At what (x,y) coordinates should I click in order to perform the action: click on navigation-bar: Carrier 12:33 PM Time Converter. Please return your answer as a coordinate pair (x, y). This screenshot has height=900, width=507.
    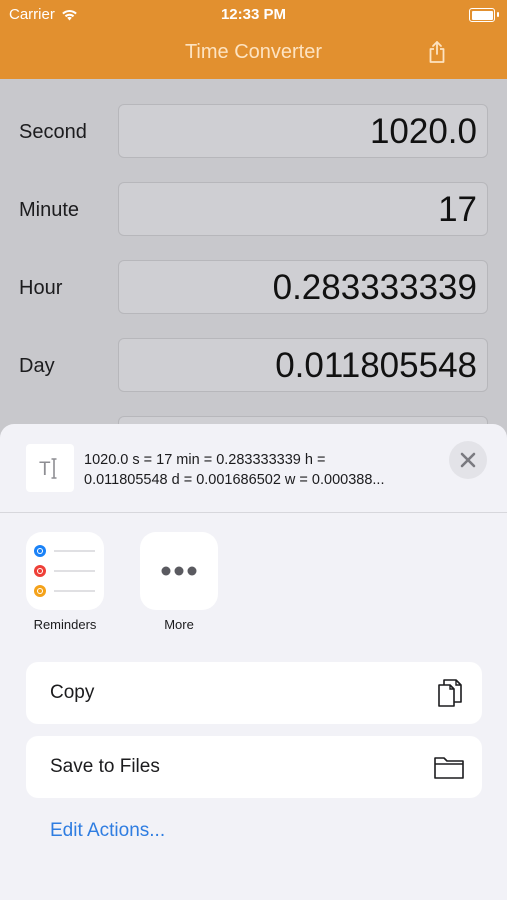
    Looking at the image, I should click on (253, 39).